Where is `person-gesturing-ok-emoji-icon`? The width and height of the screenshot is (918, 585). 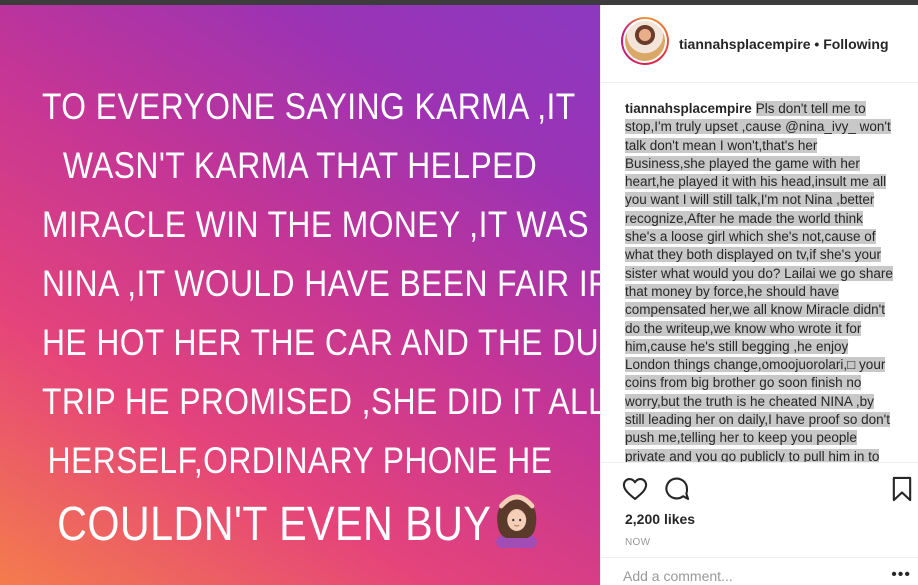 person-gesturing-ok-emoji-icon is located at coordinates (517, 522).